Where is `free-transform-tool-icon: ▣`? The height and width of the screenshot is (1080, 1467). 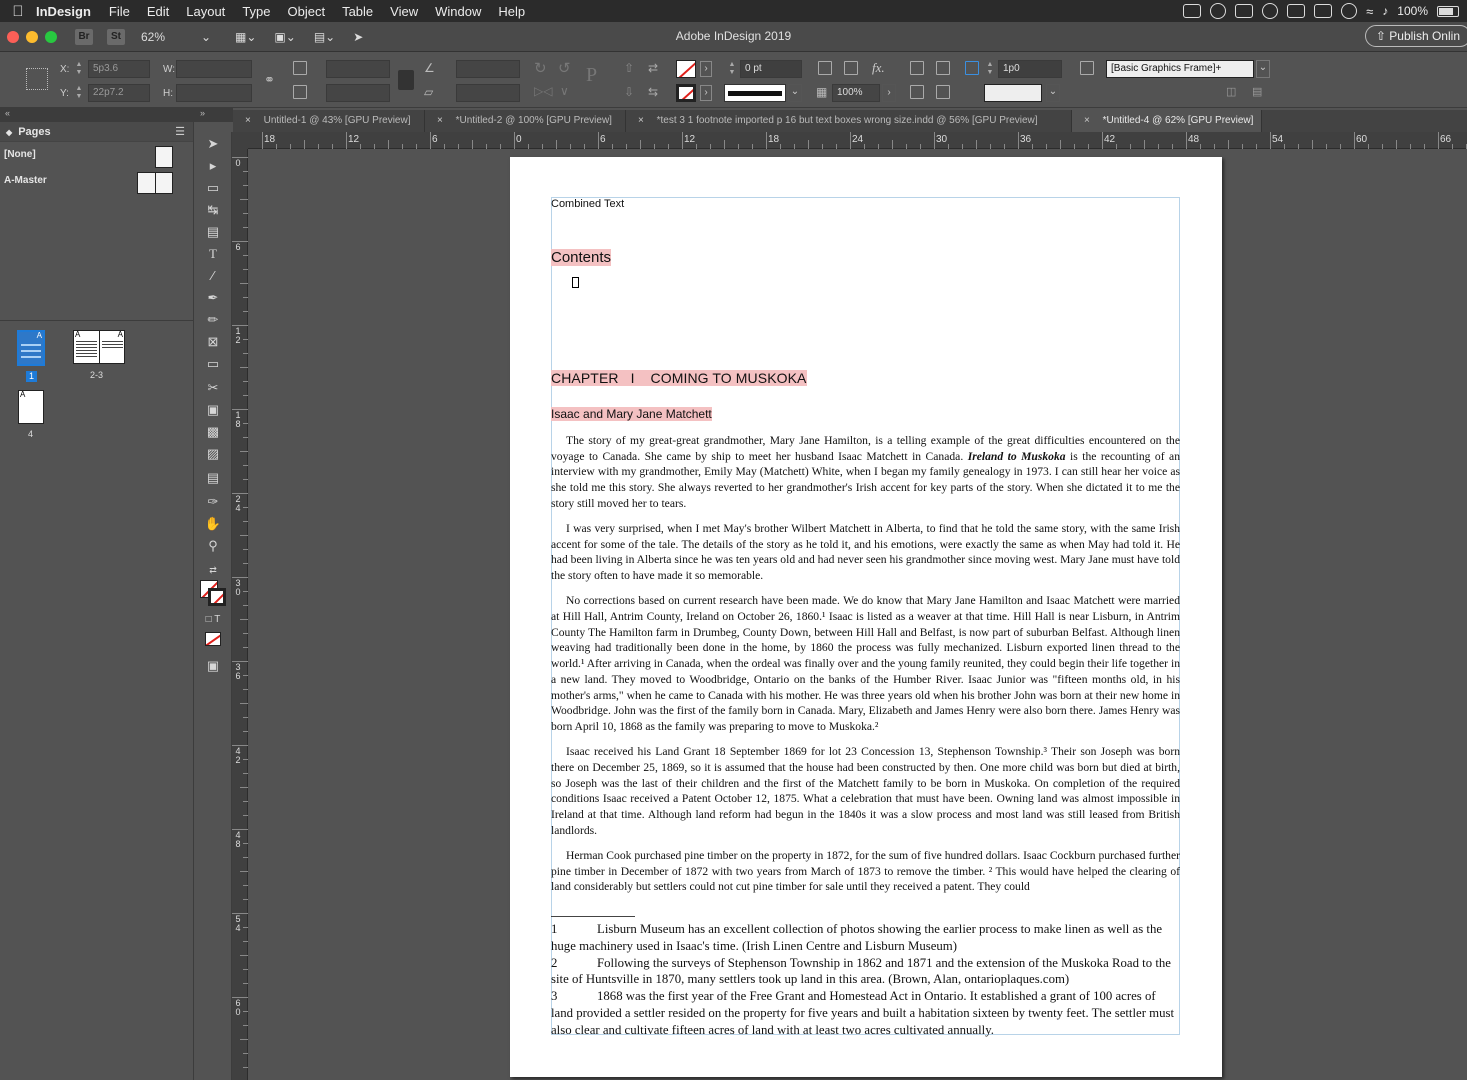
free-transform-tool-icon: ▣ is located at coordinates (213, 410).